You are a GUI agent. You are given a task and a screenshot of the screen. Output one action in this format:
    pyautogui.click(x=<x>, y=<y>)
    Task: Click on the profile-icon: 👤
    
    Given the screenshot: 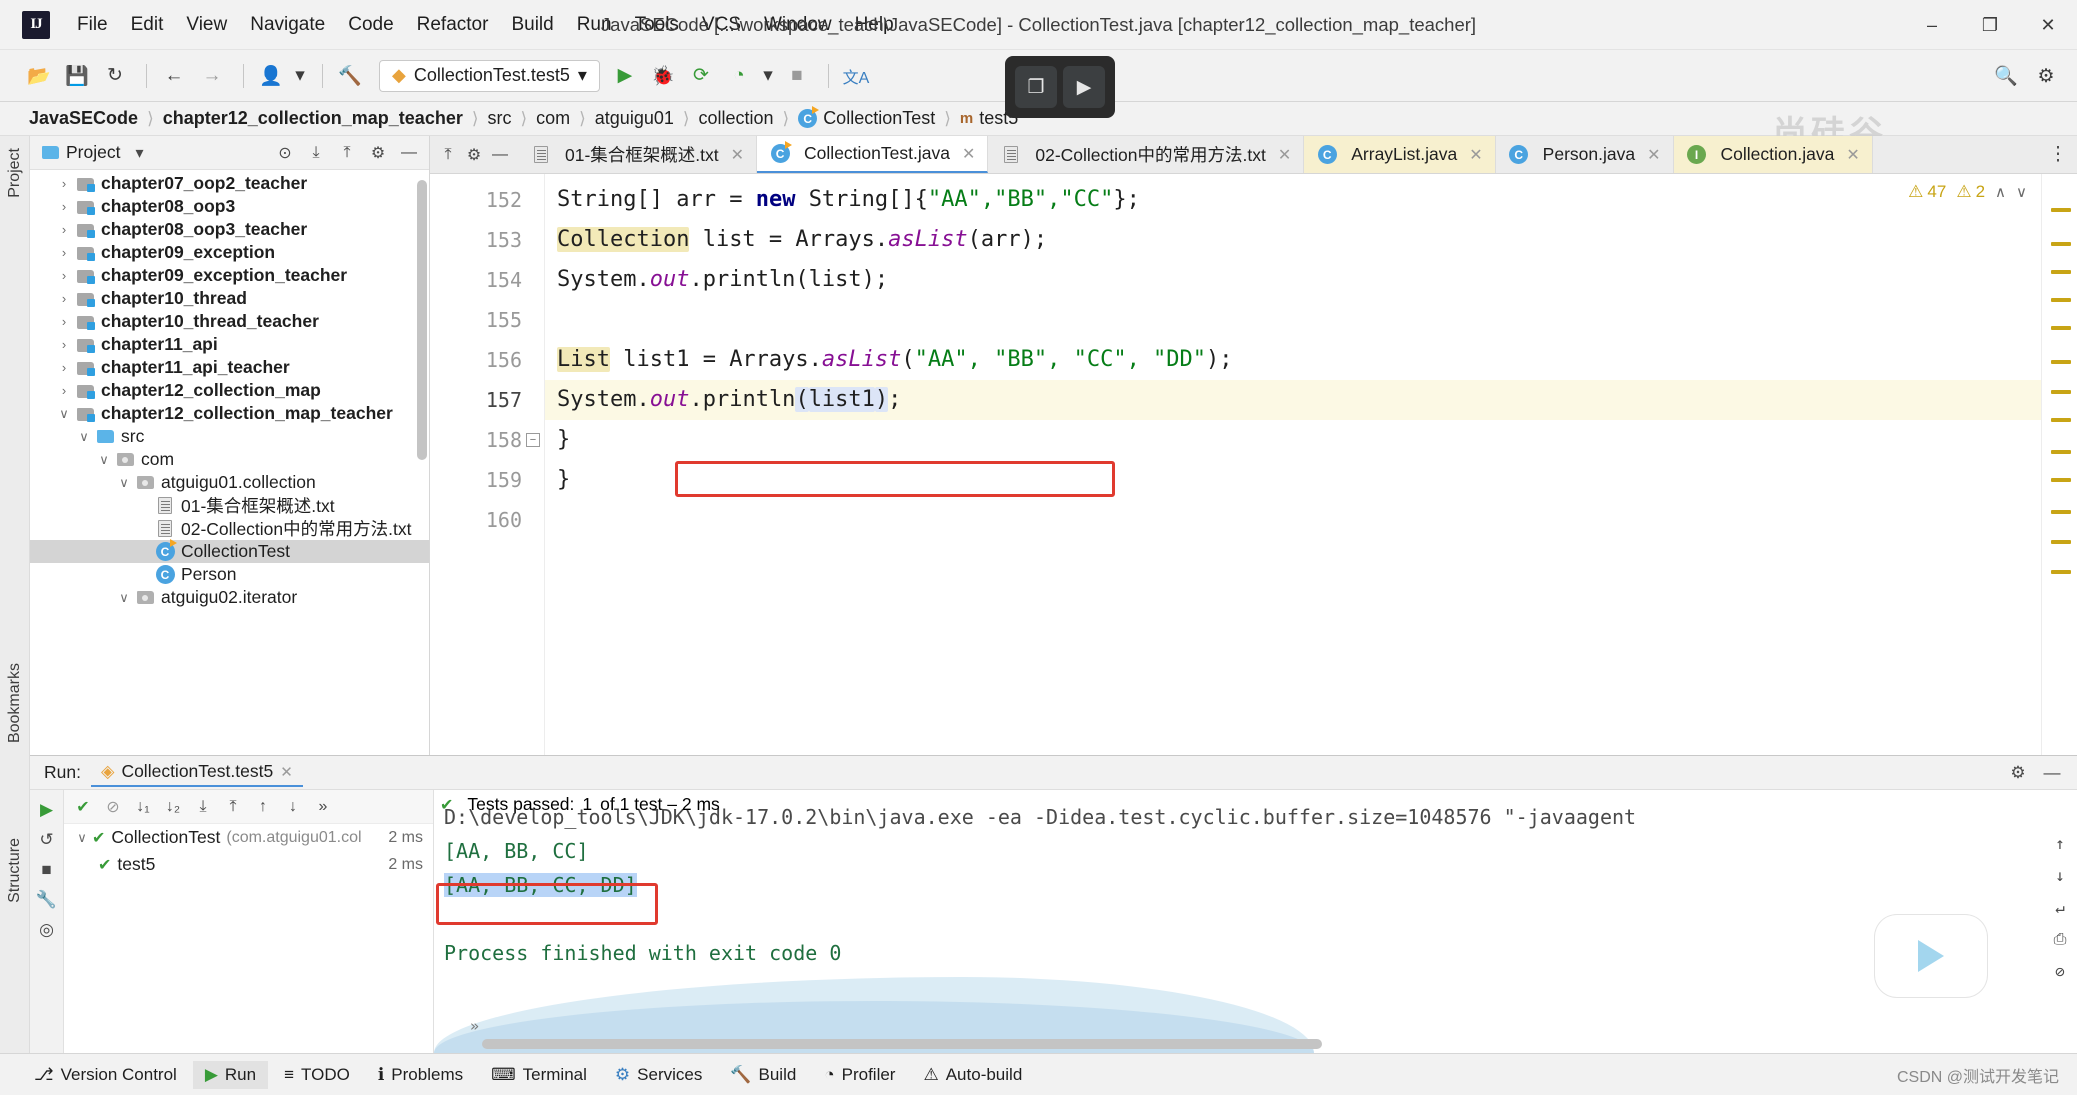 What is the action you would take?
    pyautogui.click(x=271, y=76)
    